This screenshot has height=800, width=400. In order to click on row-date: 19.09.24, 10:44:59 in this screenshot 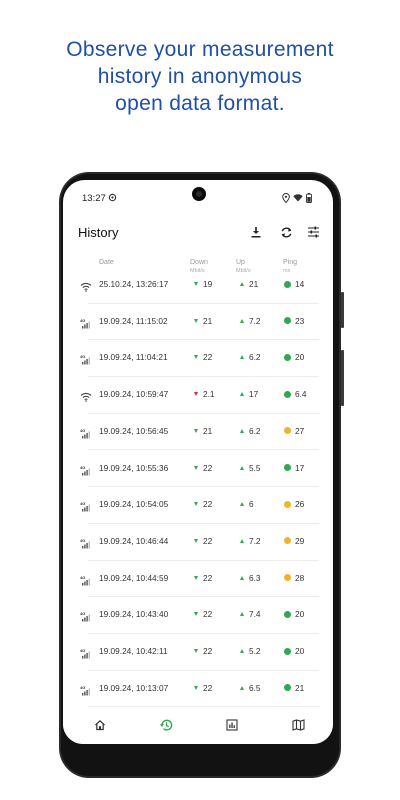, I will do `click(134, 577)`.